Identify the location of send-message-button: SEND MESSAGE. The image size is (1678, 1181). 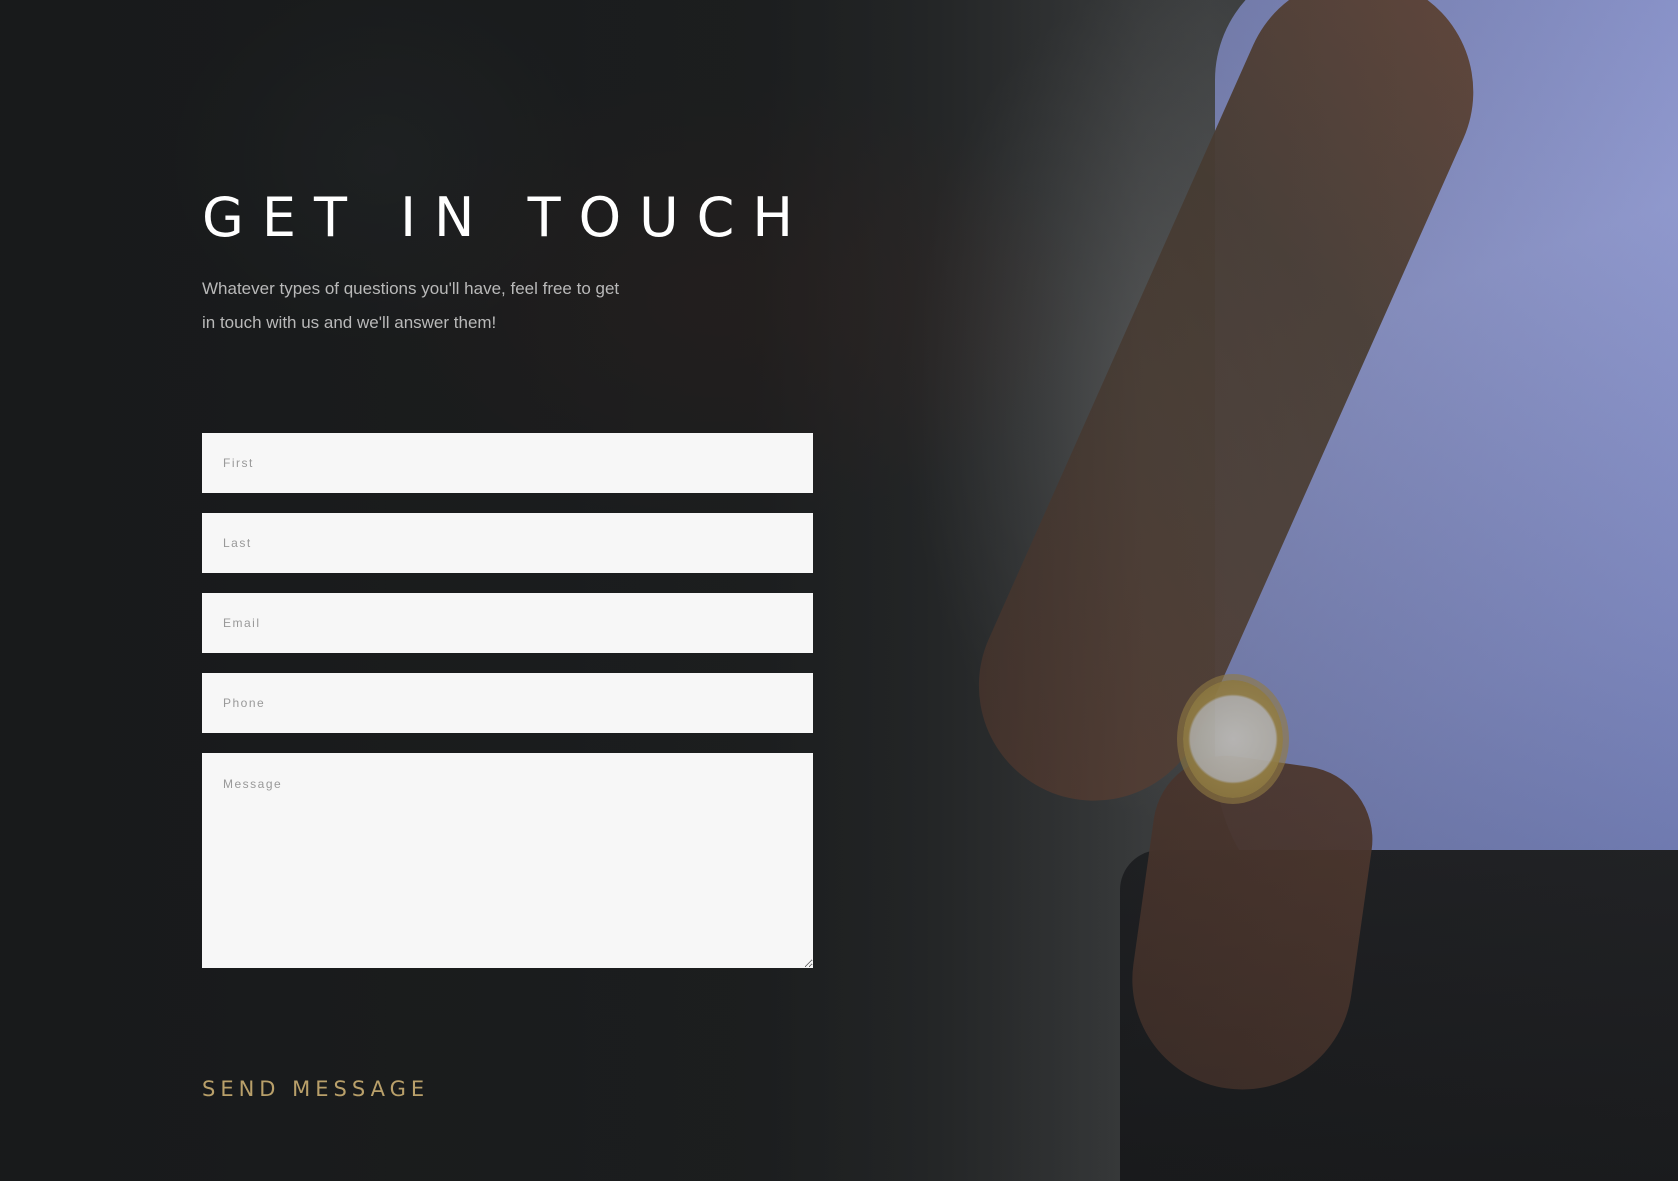
(315, 1089).